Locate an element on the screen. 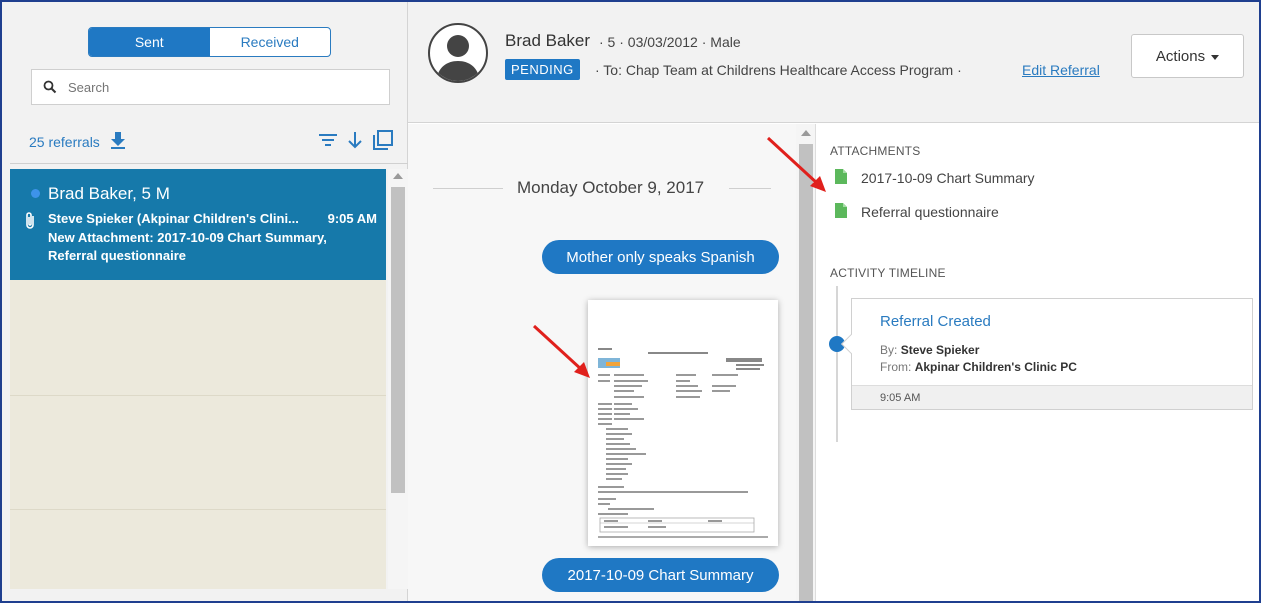  patient-name: Brad Baker is located at coordinates (548, 40).